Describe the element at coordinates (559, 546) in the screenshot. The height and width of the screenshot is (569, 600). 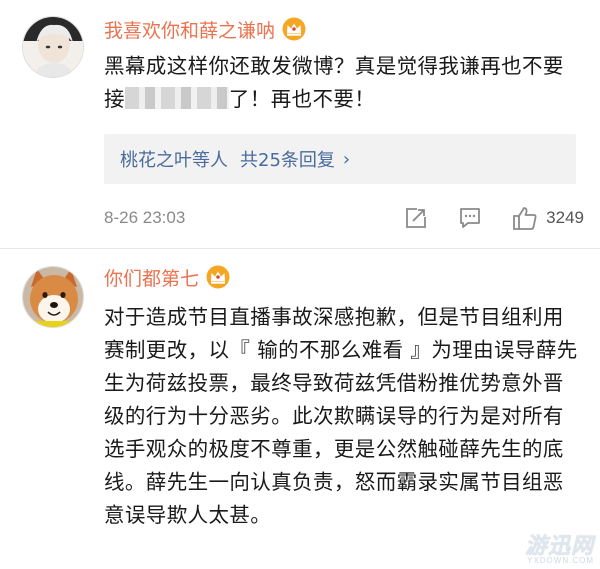
I see `site-watermark: 游迅网 YXDOWN.COM` at that location.